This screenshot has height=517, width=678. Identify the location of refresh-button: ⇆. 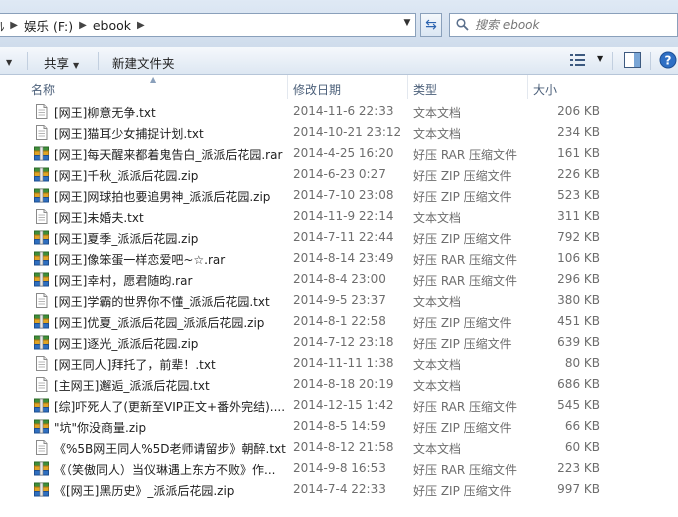
(431, 25).